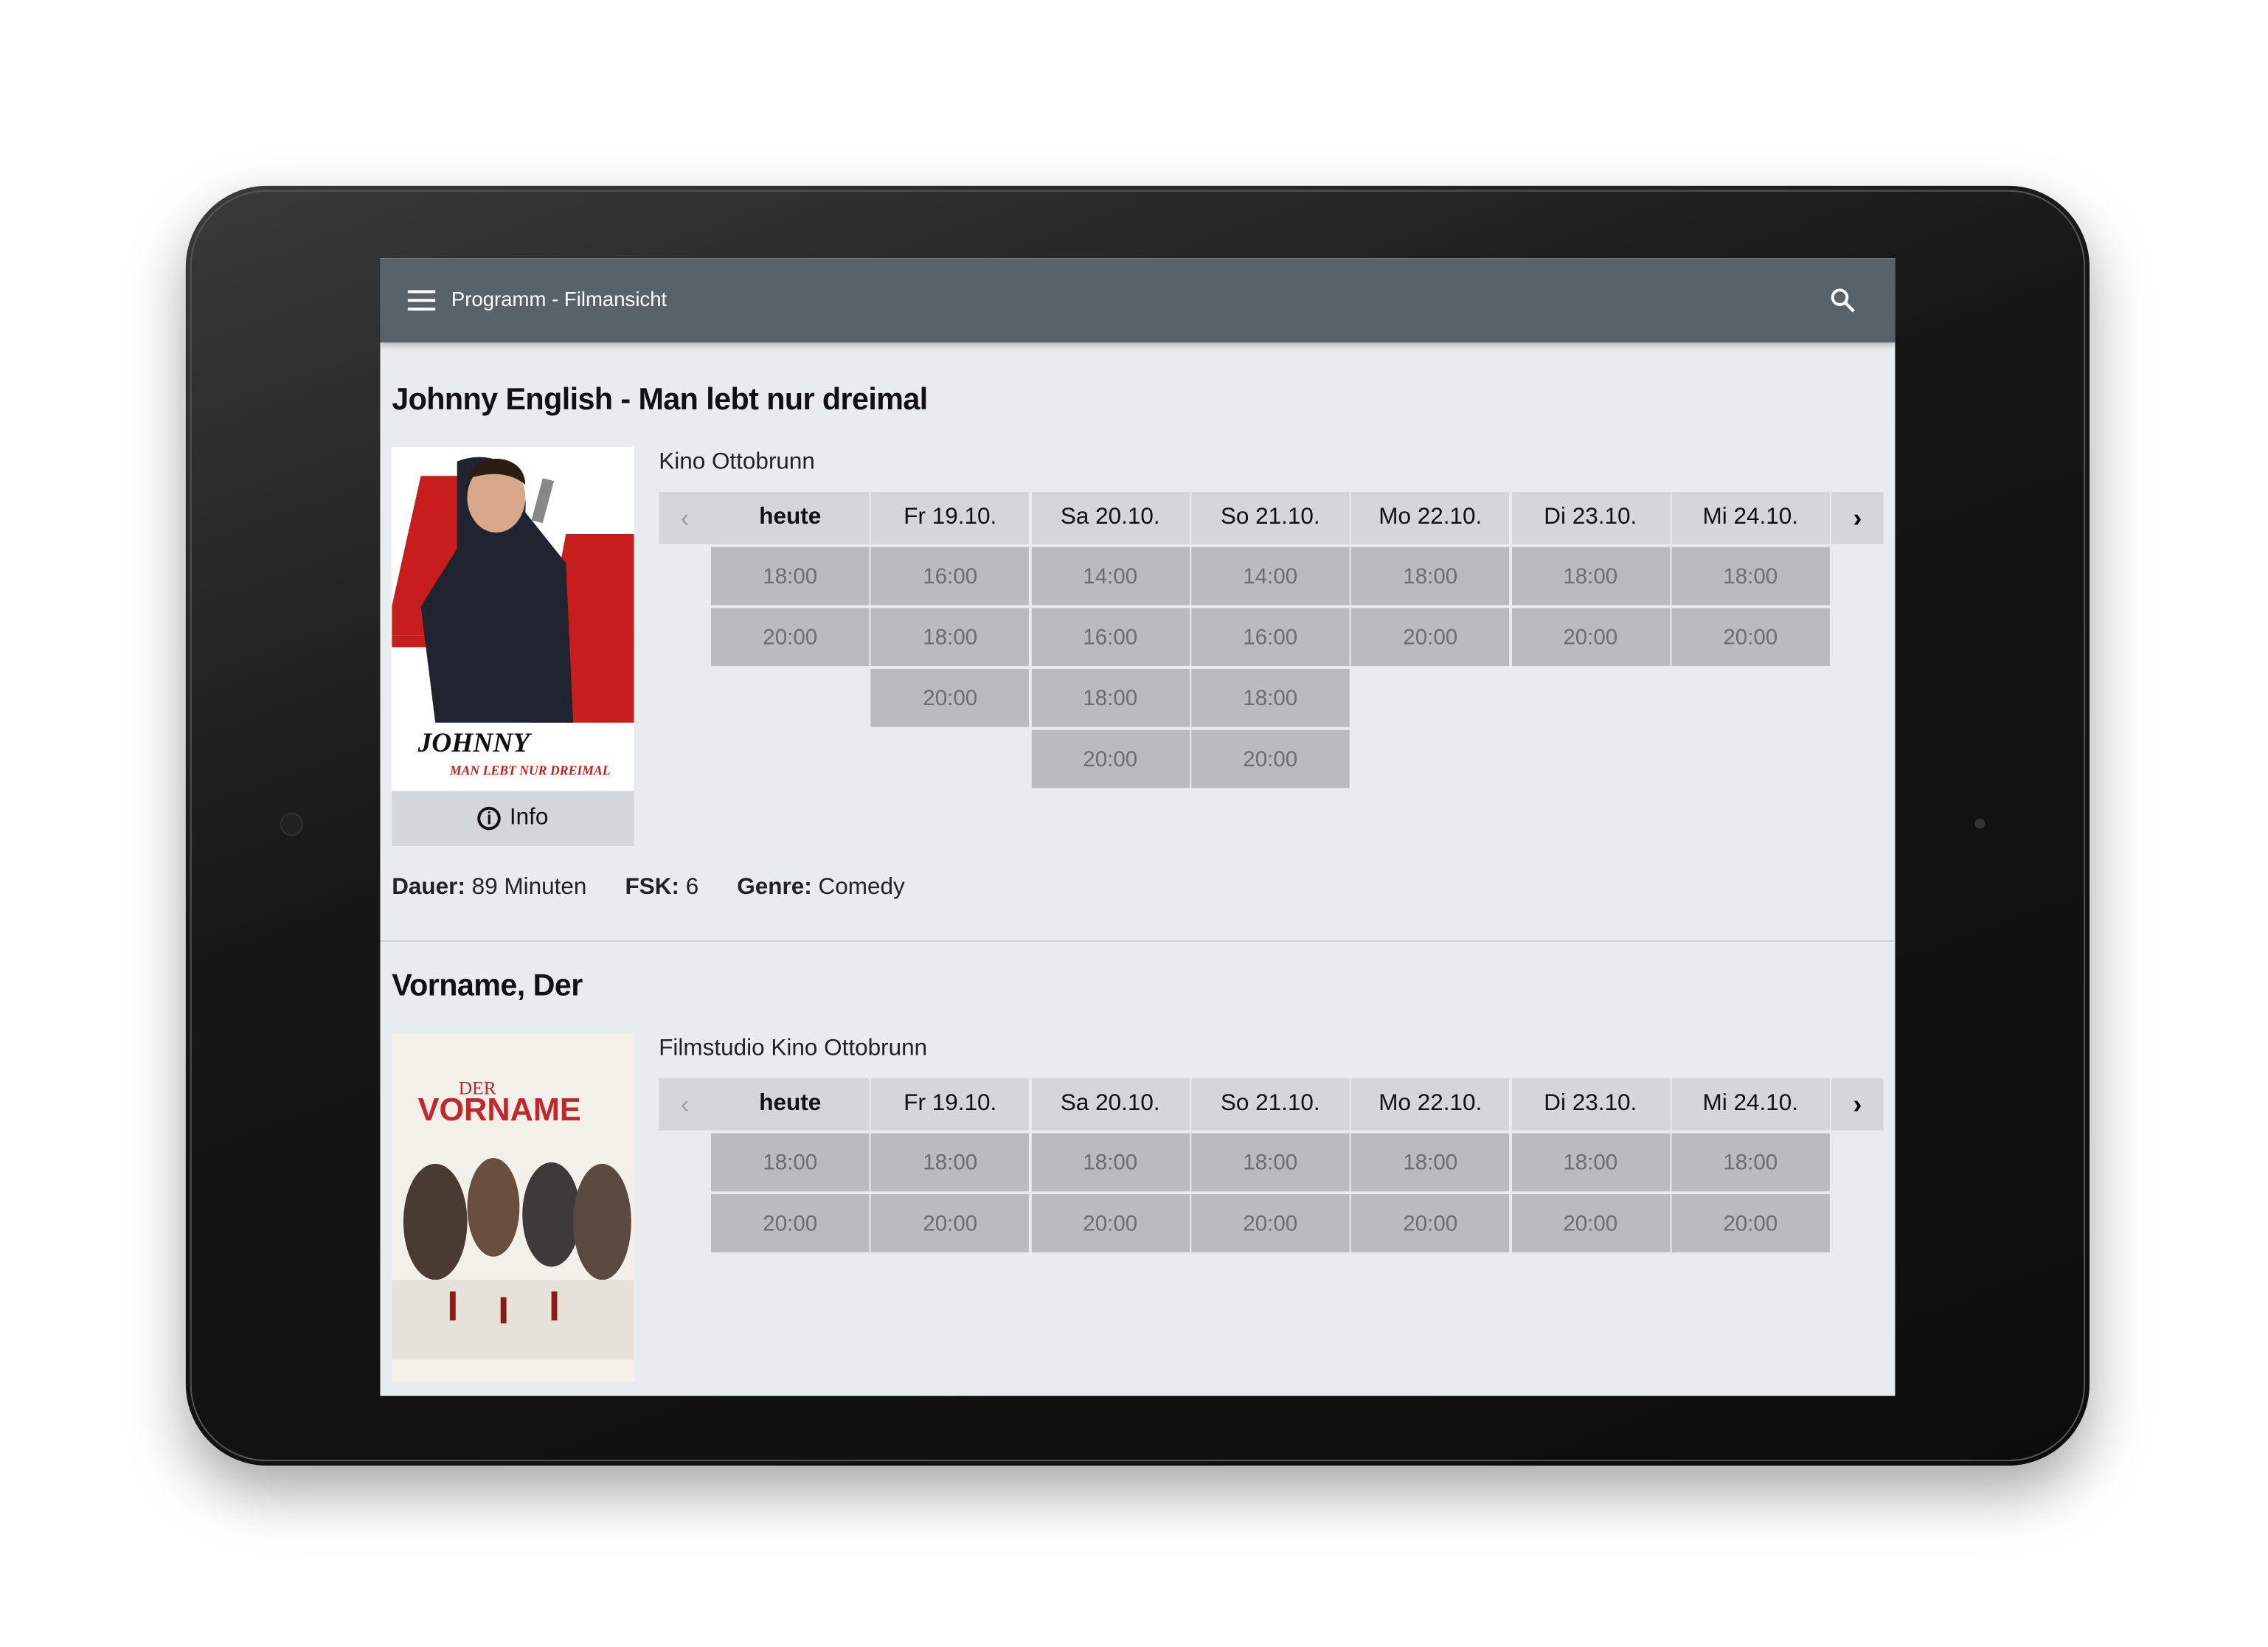 The height and width of the screenshot is (1647, 2268). What do you see at coordinates (1842, 300) in the screenshot?
I see `search-icon` at bounding box center [1842, 300].